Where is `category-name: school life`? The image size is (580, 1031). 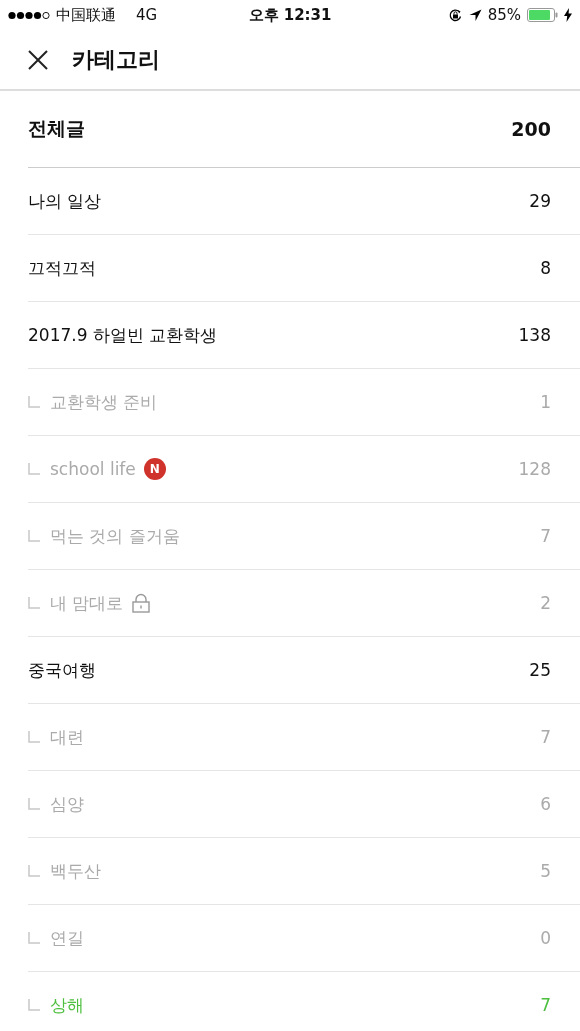 category-name: school life is located at coordinates (93, 469).